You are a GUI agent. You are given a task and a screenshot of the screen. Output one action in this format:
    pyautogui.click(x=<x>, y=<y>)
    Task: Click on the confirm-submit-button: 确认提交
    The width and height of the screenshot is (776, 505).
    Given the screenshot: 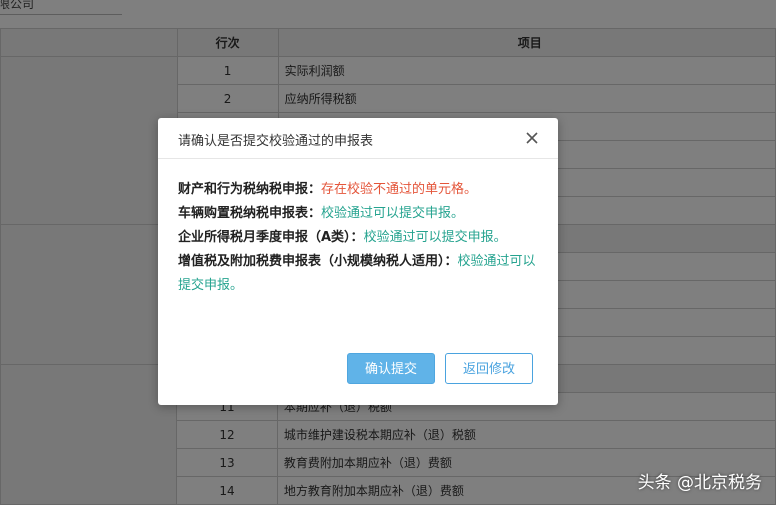 What is the action you would take?
    pyautogui.click(x=391, y=368)
    